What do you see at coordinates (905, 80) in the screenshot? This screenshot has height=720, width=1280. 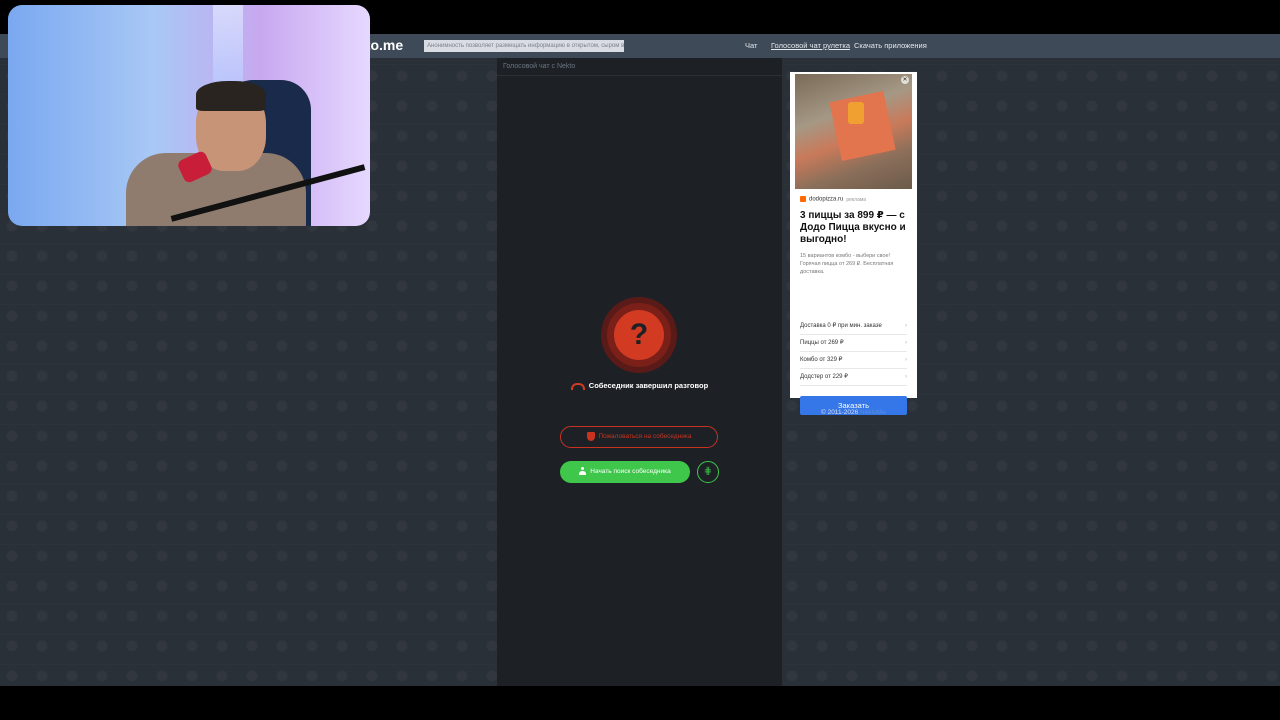 I see `ad-close-icon: ✕` at bounding box center [905, 80].